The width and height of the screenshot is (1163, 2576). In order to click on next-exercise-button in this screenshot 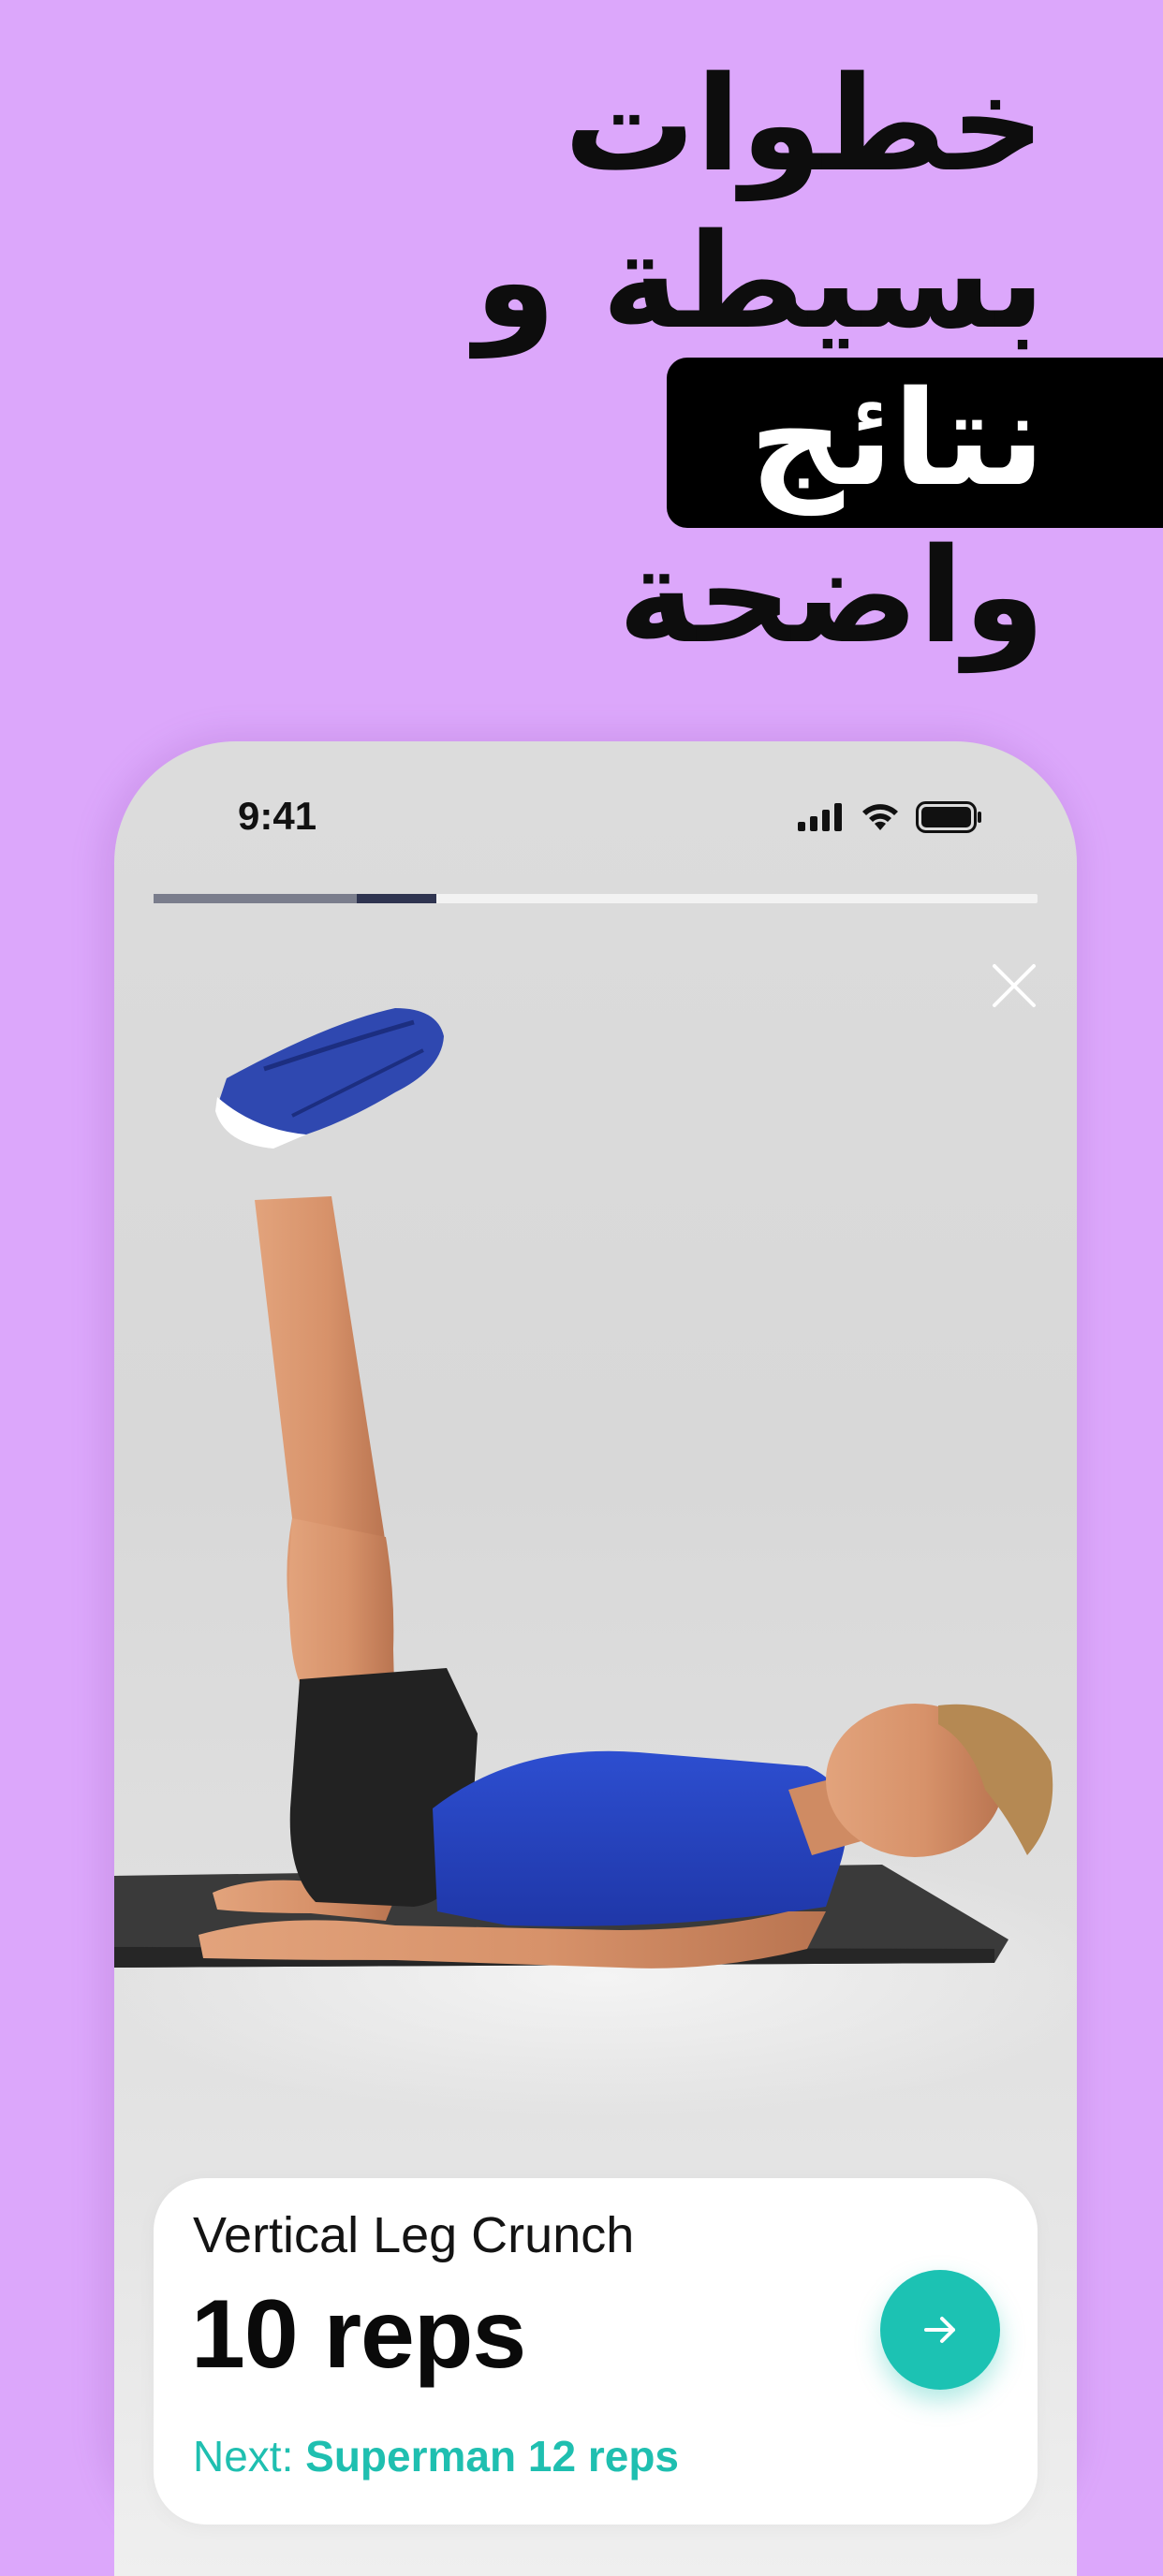, I will do `click(940, 2330)`.